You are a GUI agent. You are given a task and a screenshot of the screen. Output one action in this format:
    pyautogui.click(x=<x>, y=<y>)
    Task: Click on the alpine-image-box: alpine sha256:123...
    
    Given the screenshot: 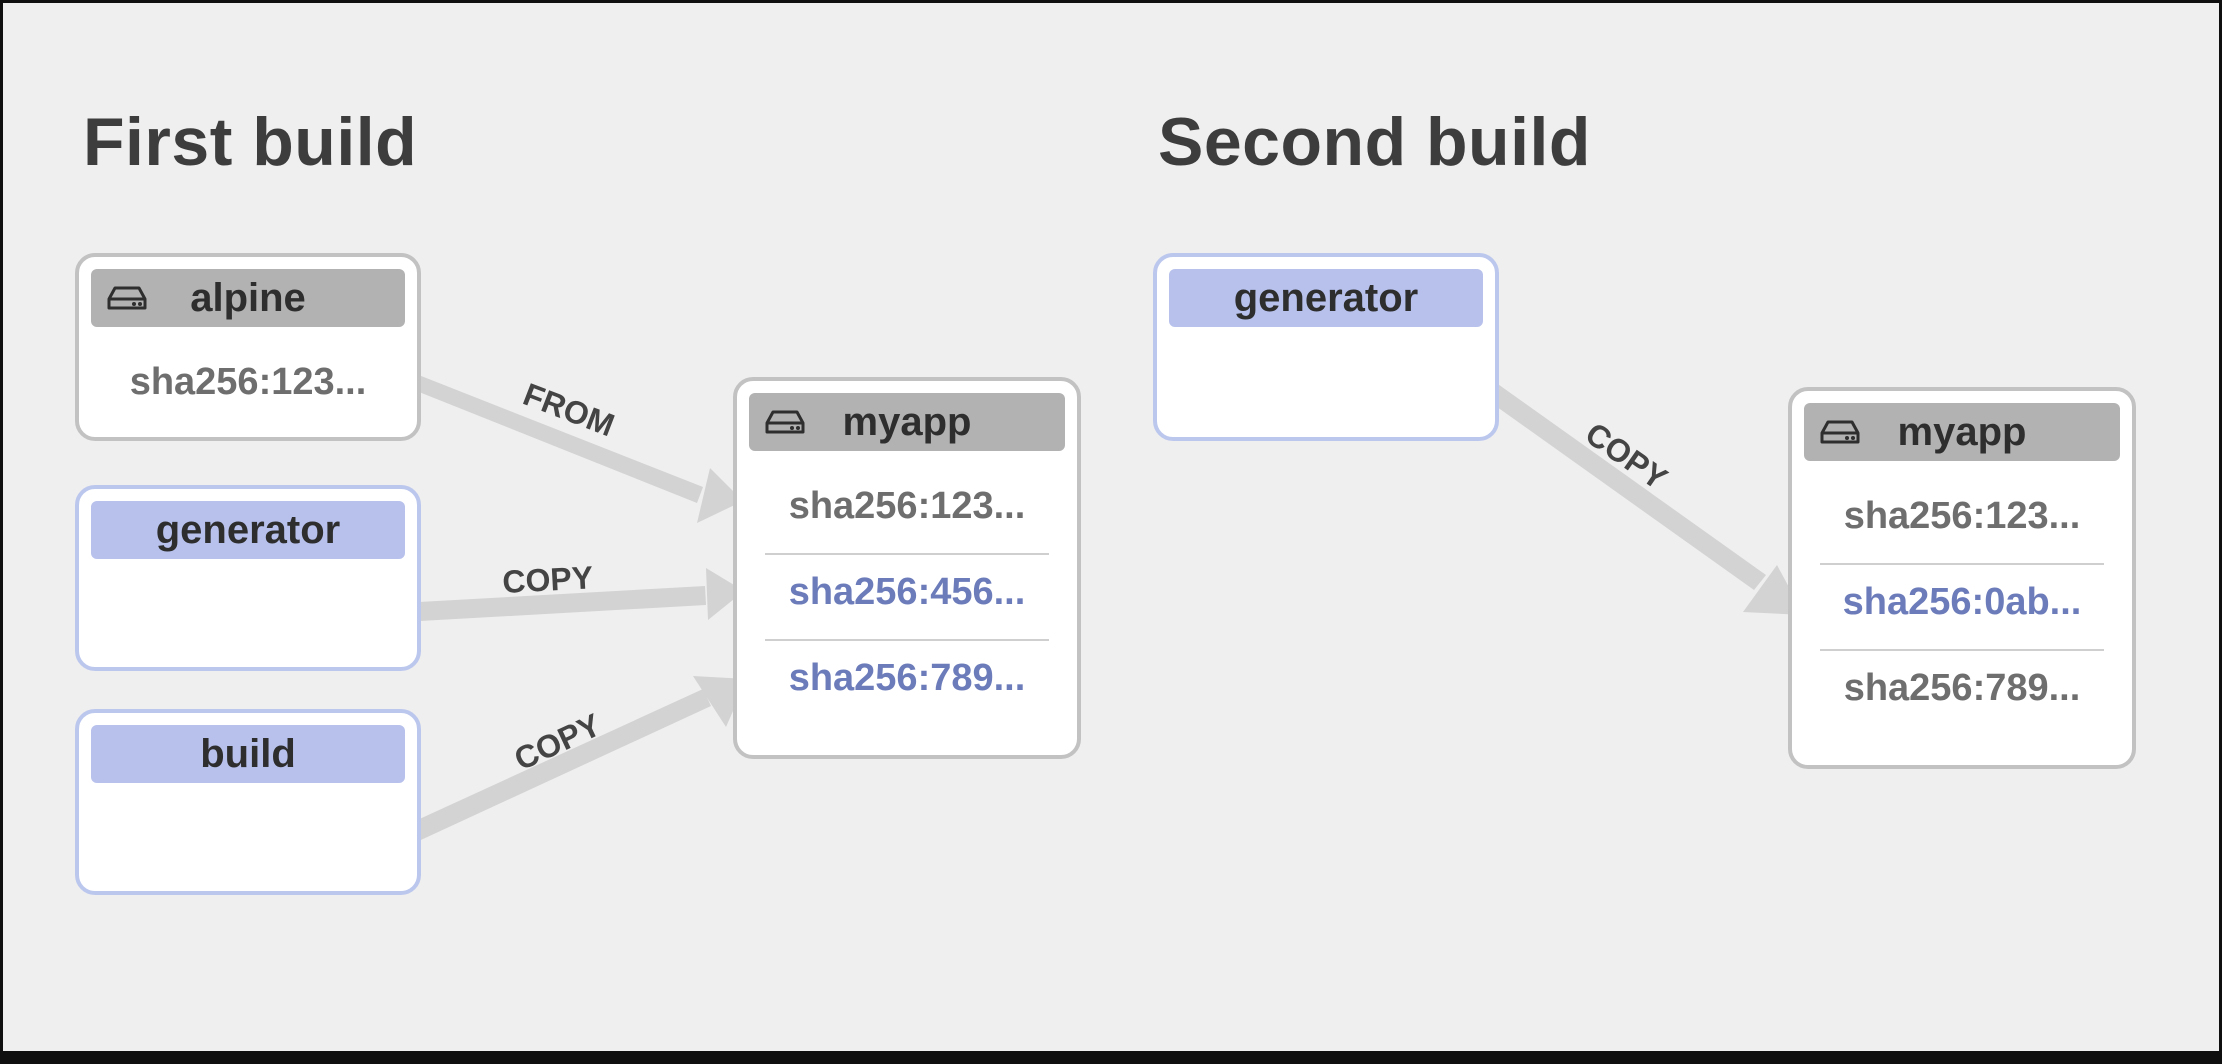 What is the action you would take?
    pyautogui.click(x=248, y=347)
    